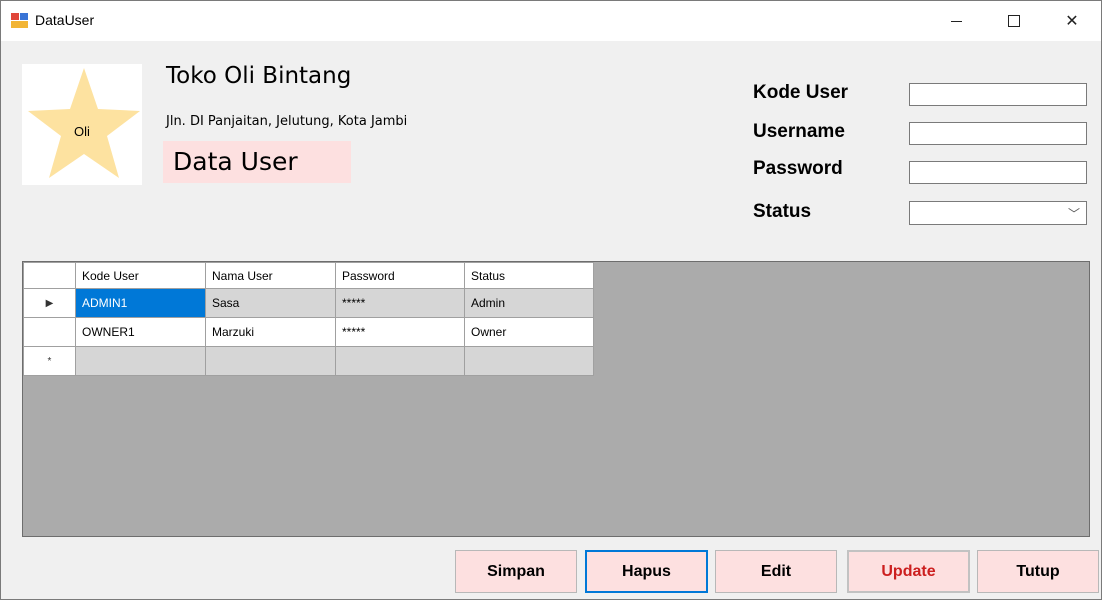 The image size is (1104, 601). I want to click on maximize-icon, so click(1014, 21).